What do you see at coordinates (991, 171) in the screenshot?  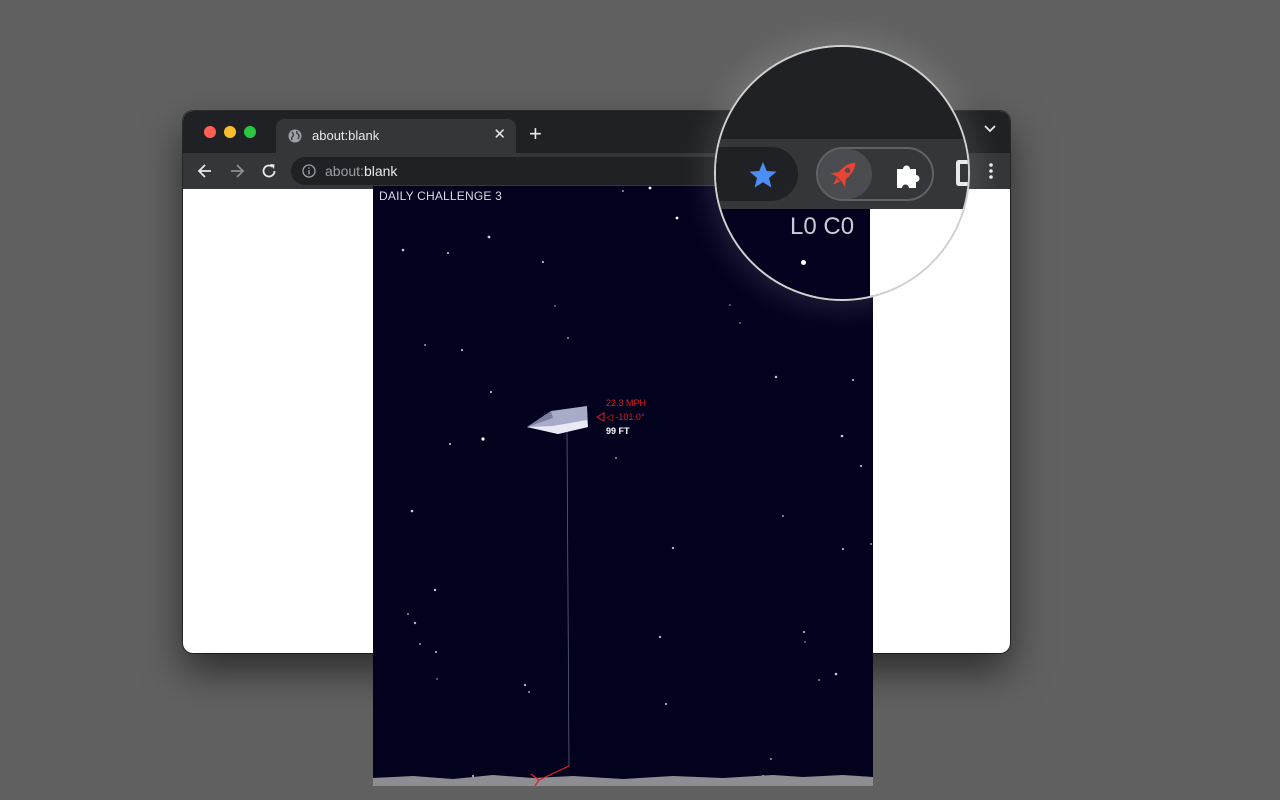 I see `more-menu-icon` at bounding box center [991, 171].